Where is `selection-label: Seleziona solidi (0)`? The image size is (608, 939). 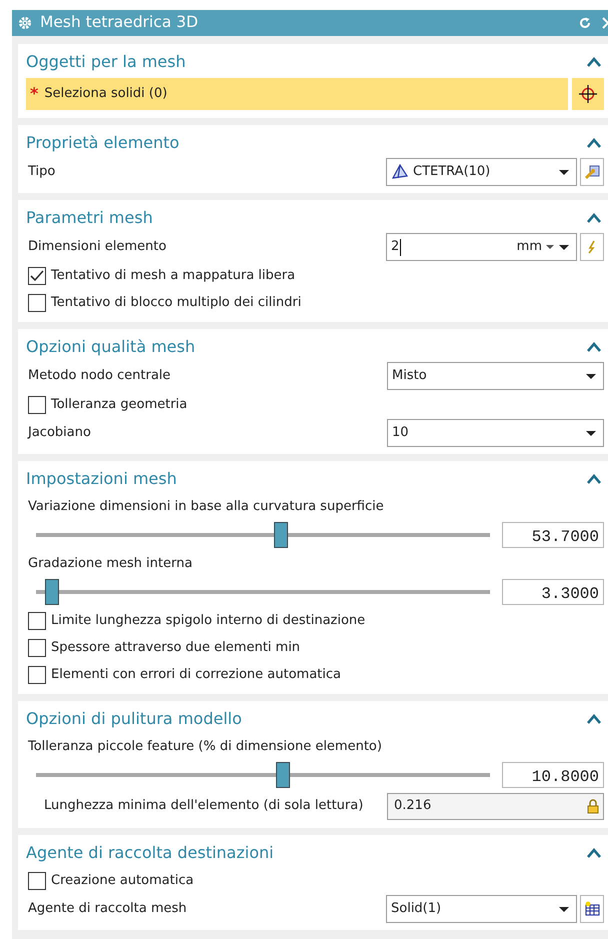 selection-label: Seleziona solidi (0) is located at coordinates (106, 94).